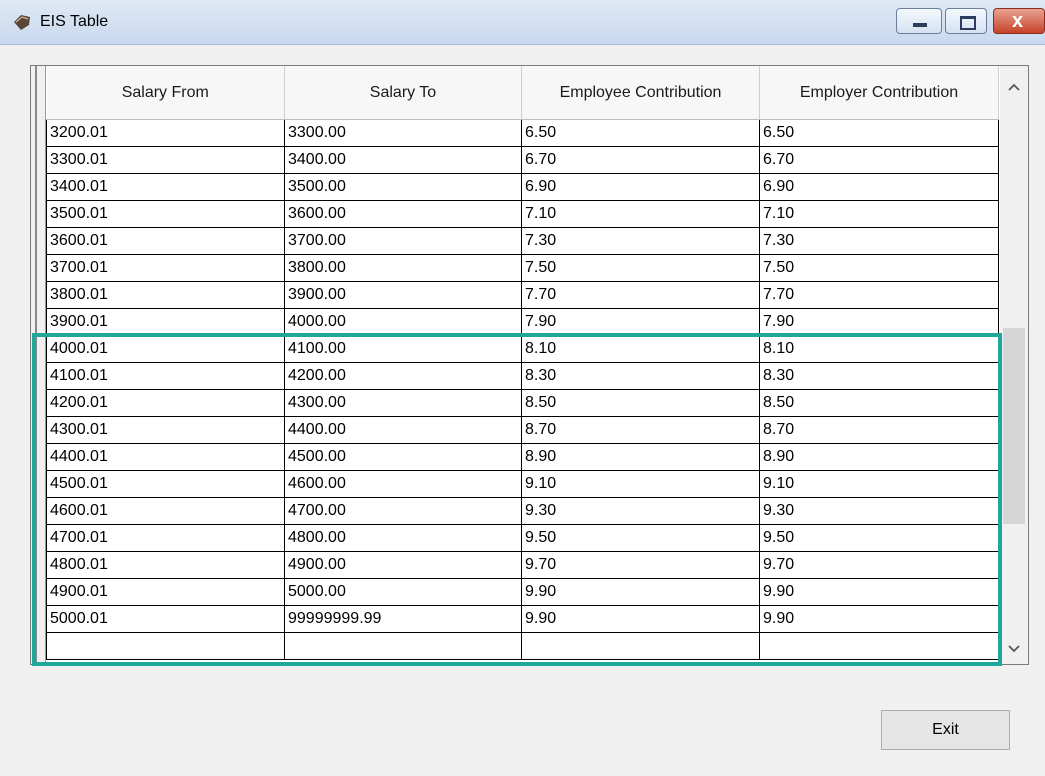 Image resolution: width=1045 pixels, height=776 pixels. I want to click on table-row: 3600.01 3700.00 7.30 7.30, so click(522, 241).